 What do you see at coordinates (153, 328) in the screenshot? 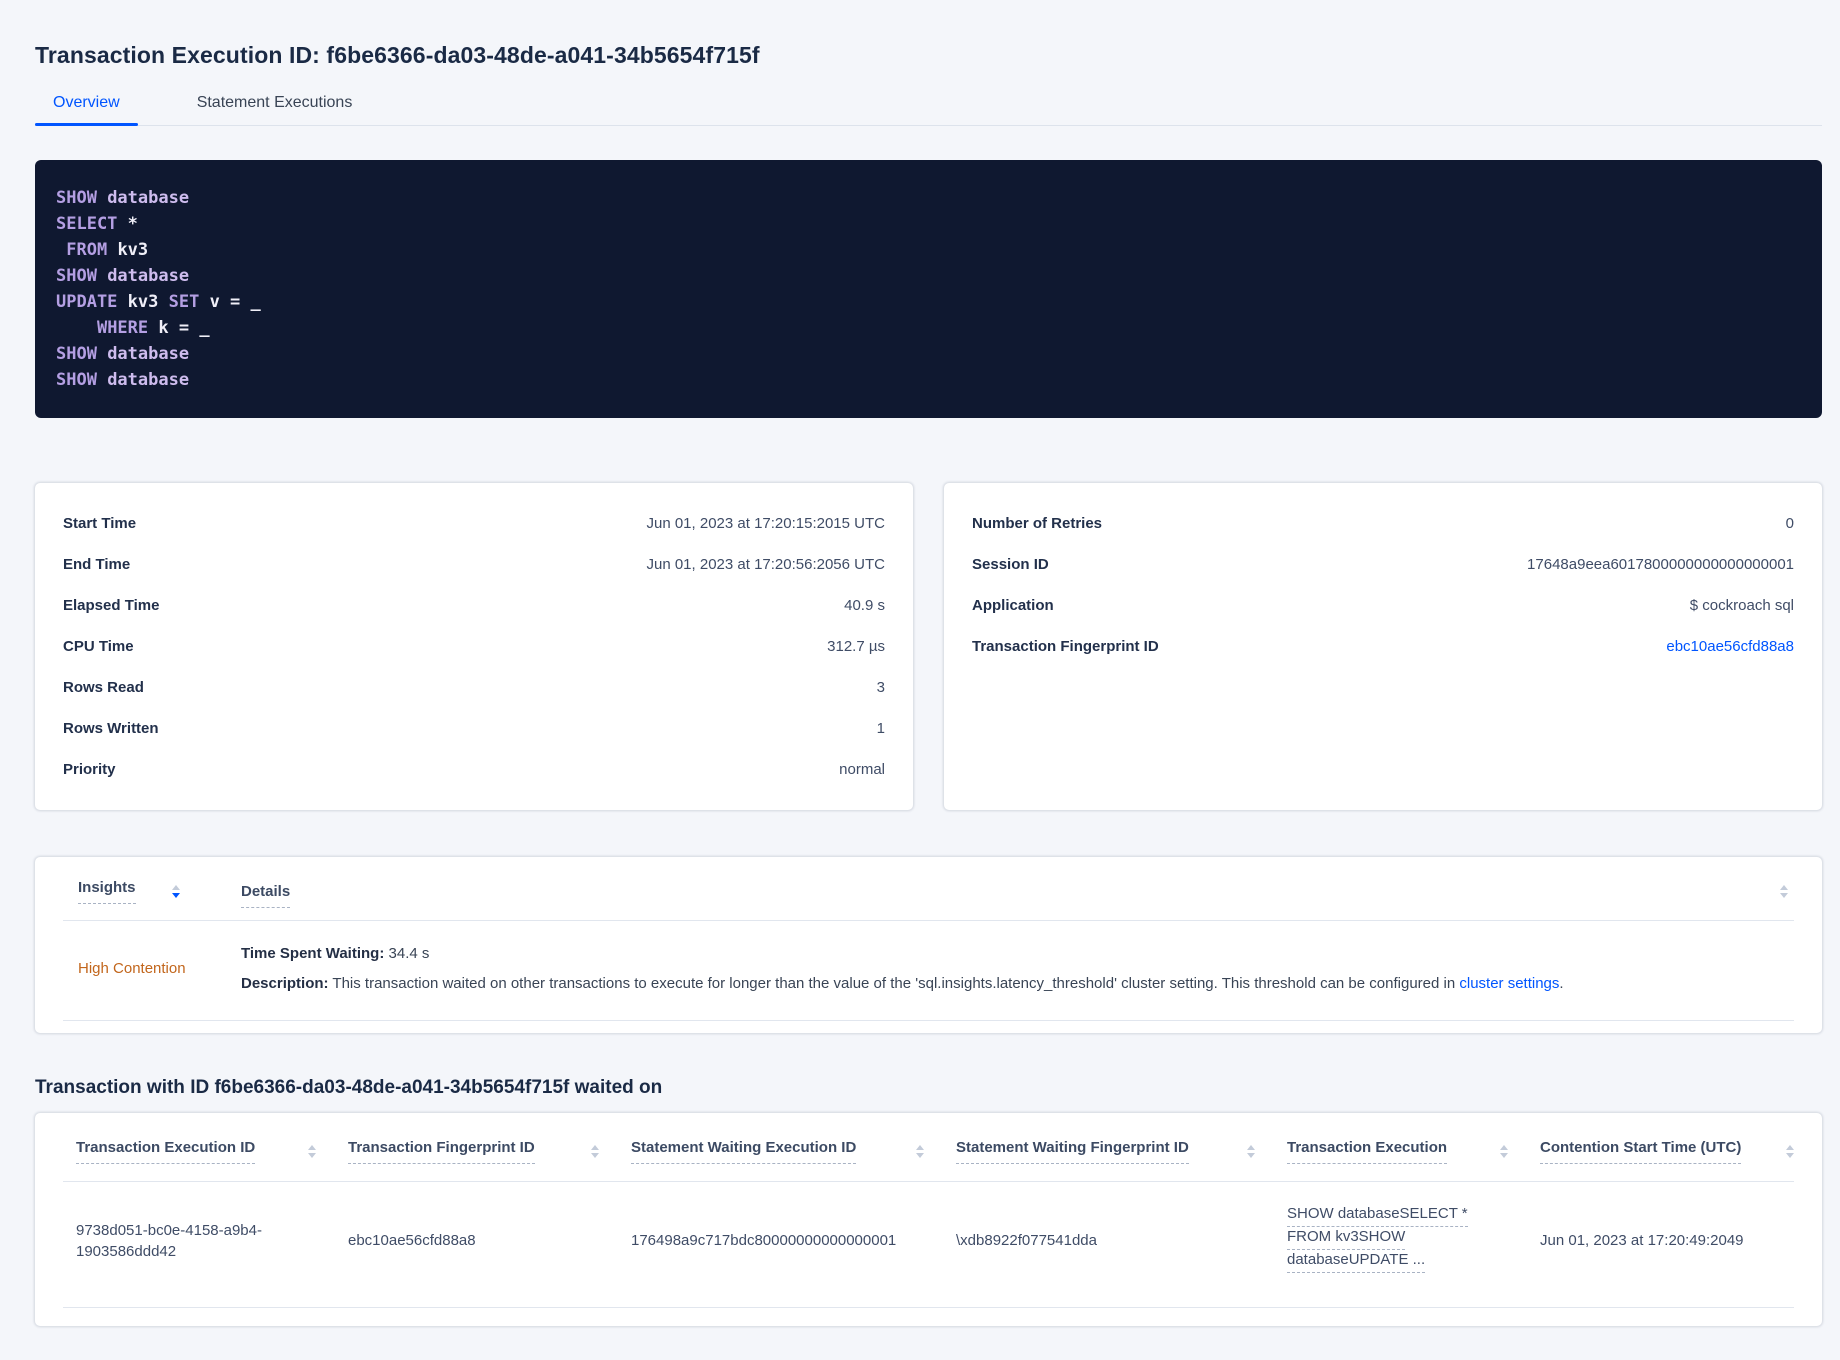
I see `sql-line: WHERE k = _` at bounding box center [153, 328].